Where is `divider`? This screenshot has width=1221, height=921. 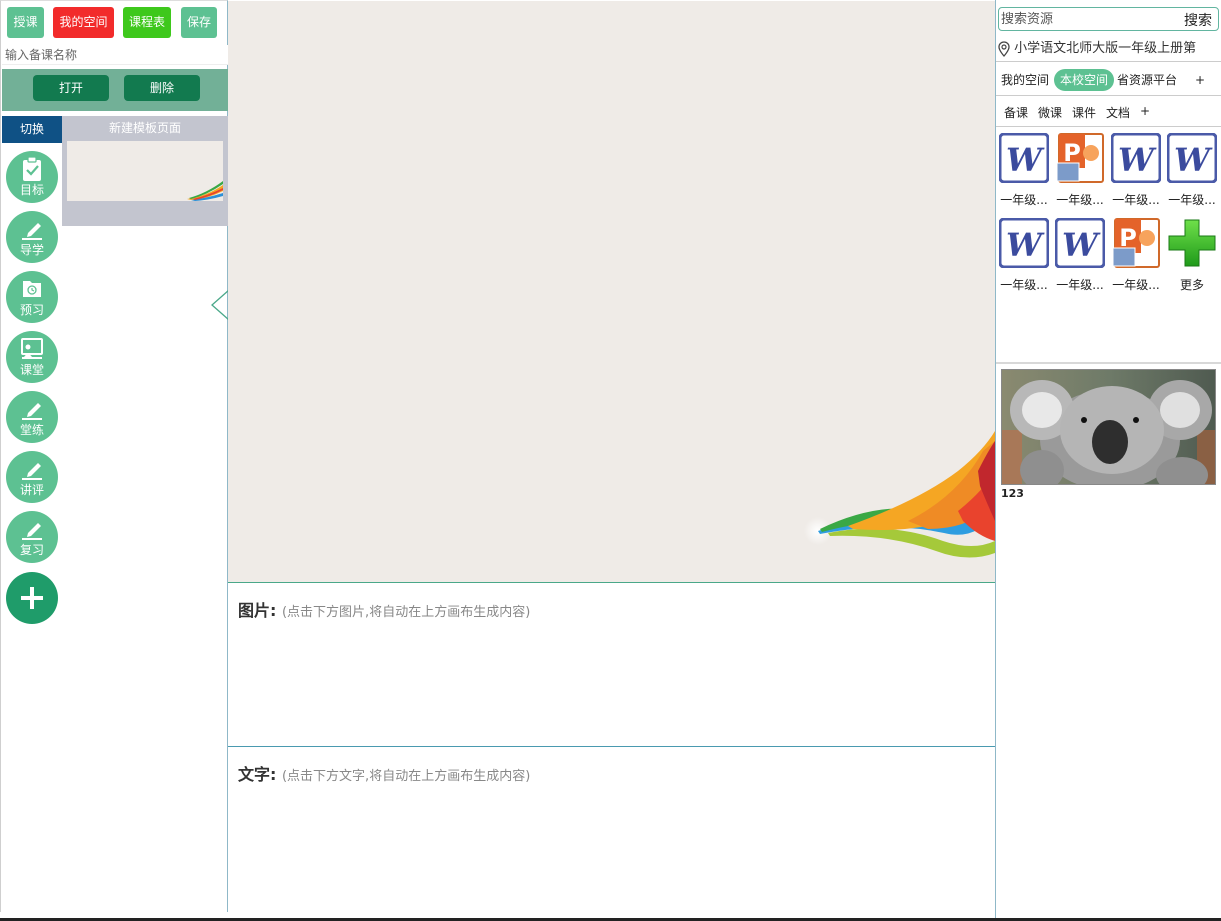 divider is located at coordinates (1108, 363).